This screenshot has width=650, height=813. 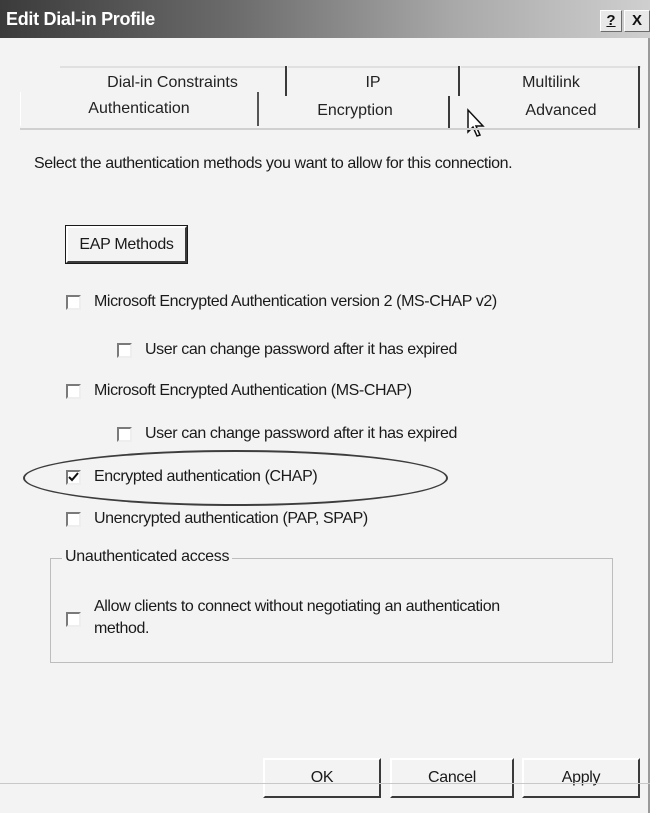 What do you see at coordinates (121, 629) in the screenshot?
I see `allow-unauthenticated-label-line2: method.` at bounding box center [121, 629].